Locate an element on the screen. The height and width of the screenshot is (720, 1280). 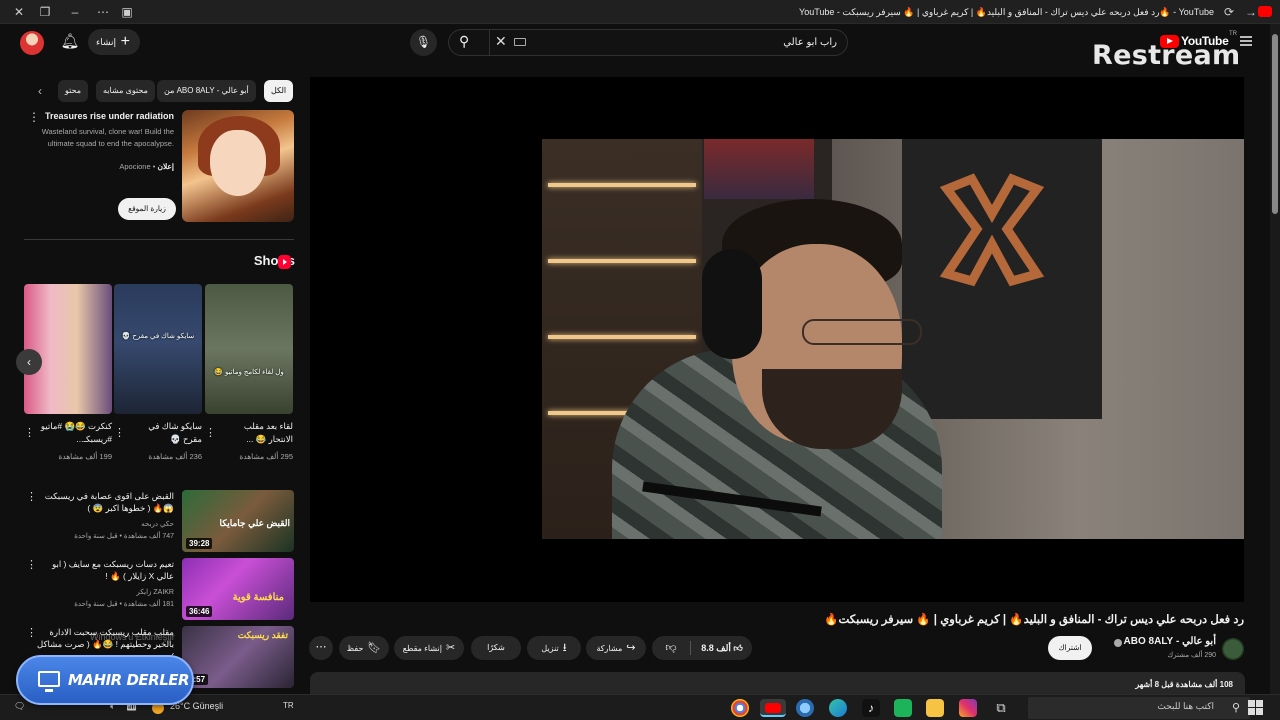
guide-menu-icon is located at coordinates (1246, 41).